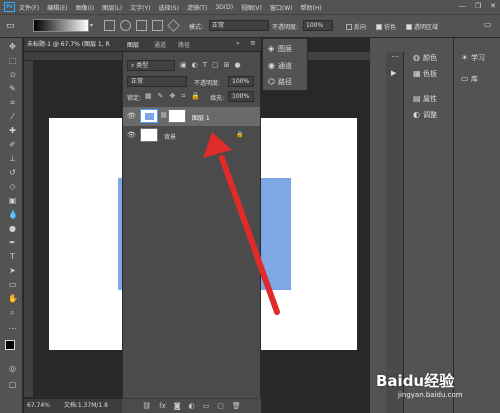 The width and height of the screenshot is (500, 413). Describe the element at coordinates (217, 145) in the screenshot. I see `arrow-head` at that location.